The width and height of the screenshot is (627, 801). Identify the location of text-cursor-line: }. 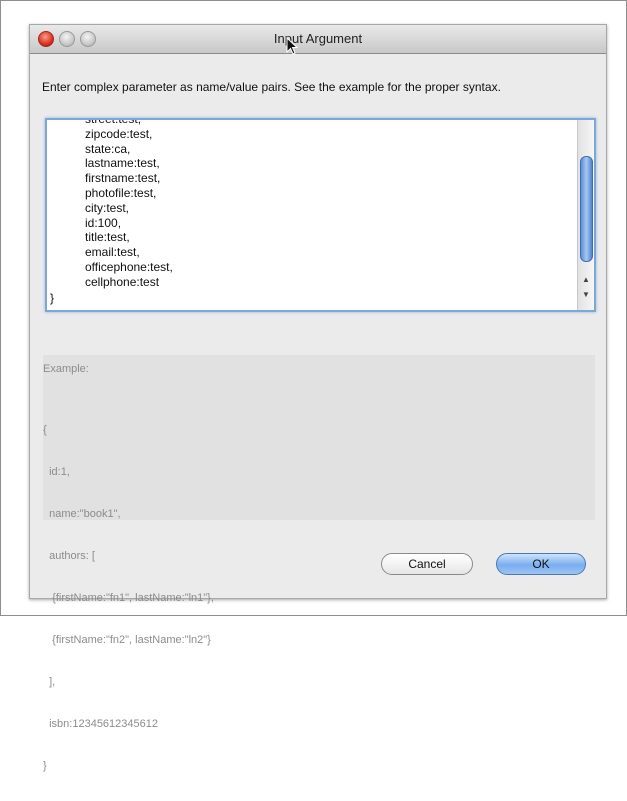
(52, 298).